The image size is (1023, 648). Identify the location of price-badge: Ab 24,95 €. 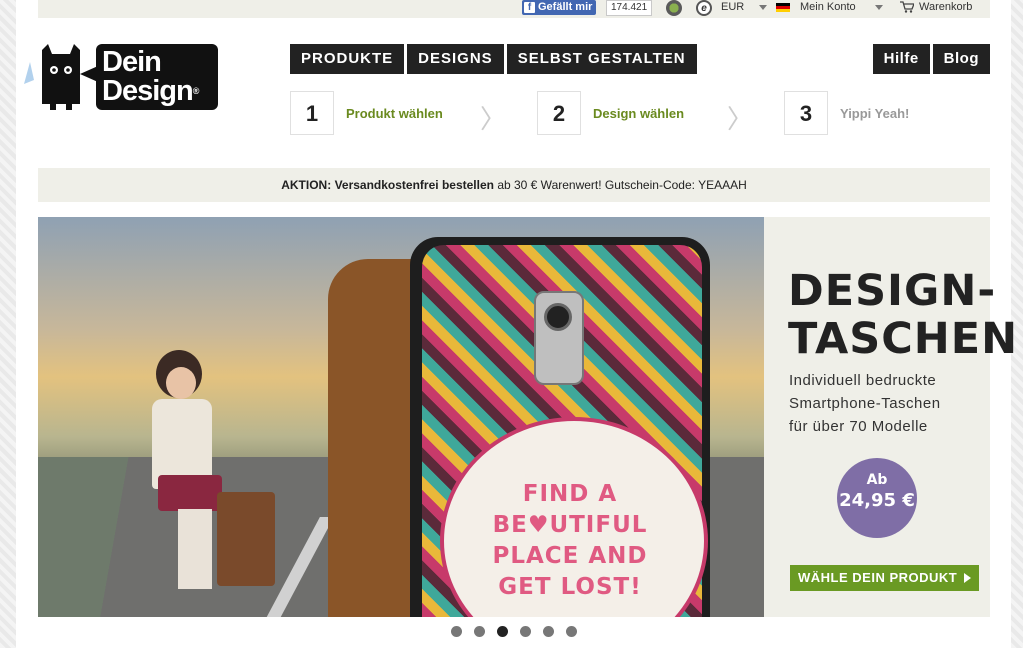
(877, 498).